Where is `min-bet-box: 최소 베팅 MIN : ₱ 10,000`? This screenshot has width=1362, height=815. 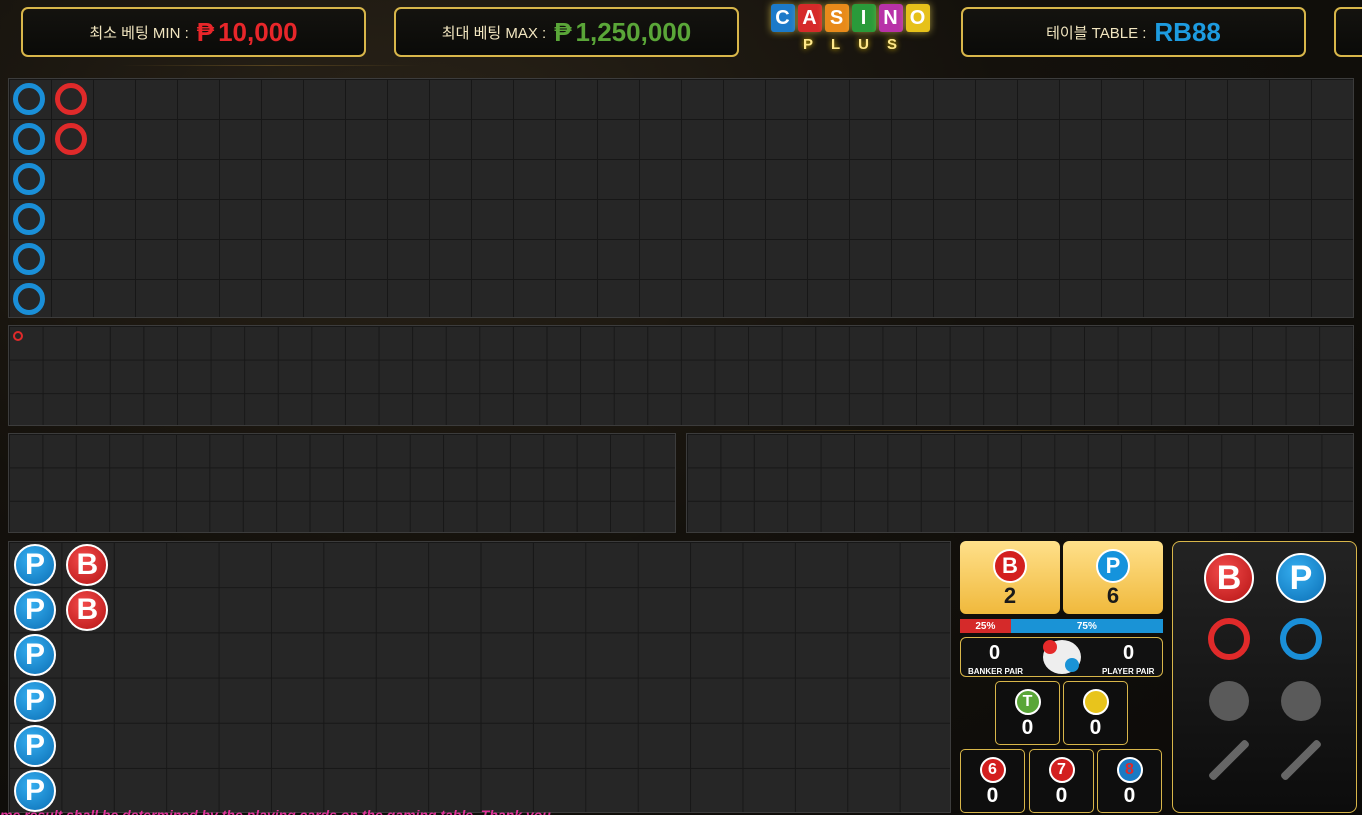 min-bet-box: 최소 베팅 MIN : ₱ 10,000 is located at coordinates (193, 32).